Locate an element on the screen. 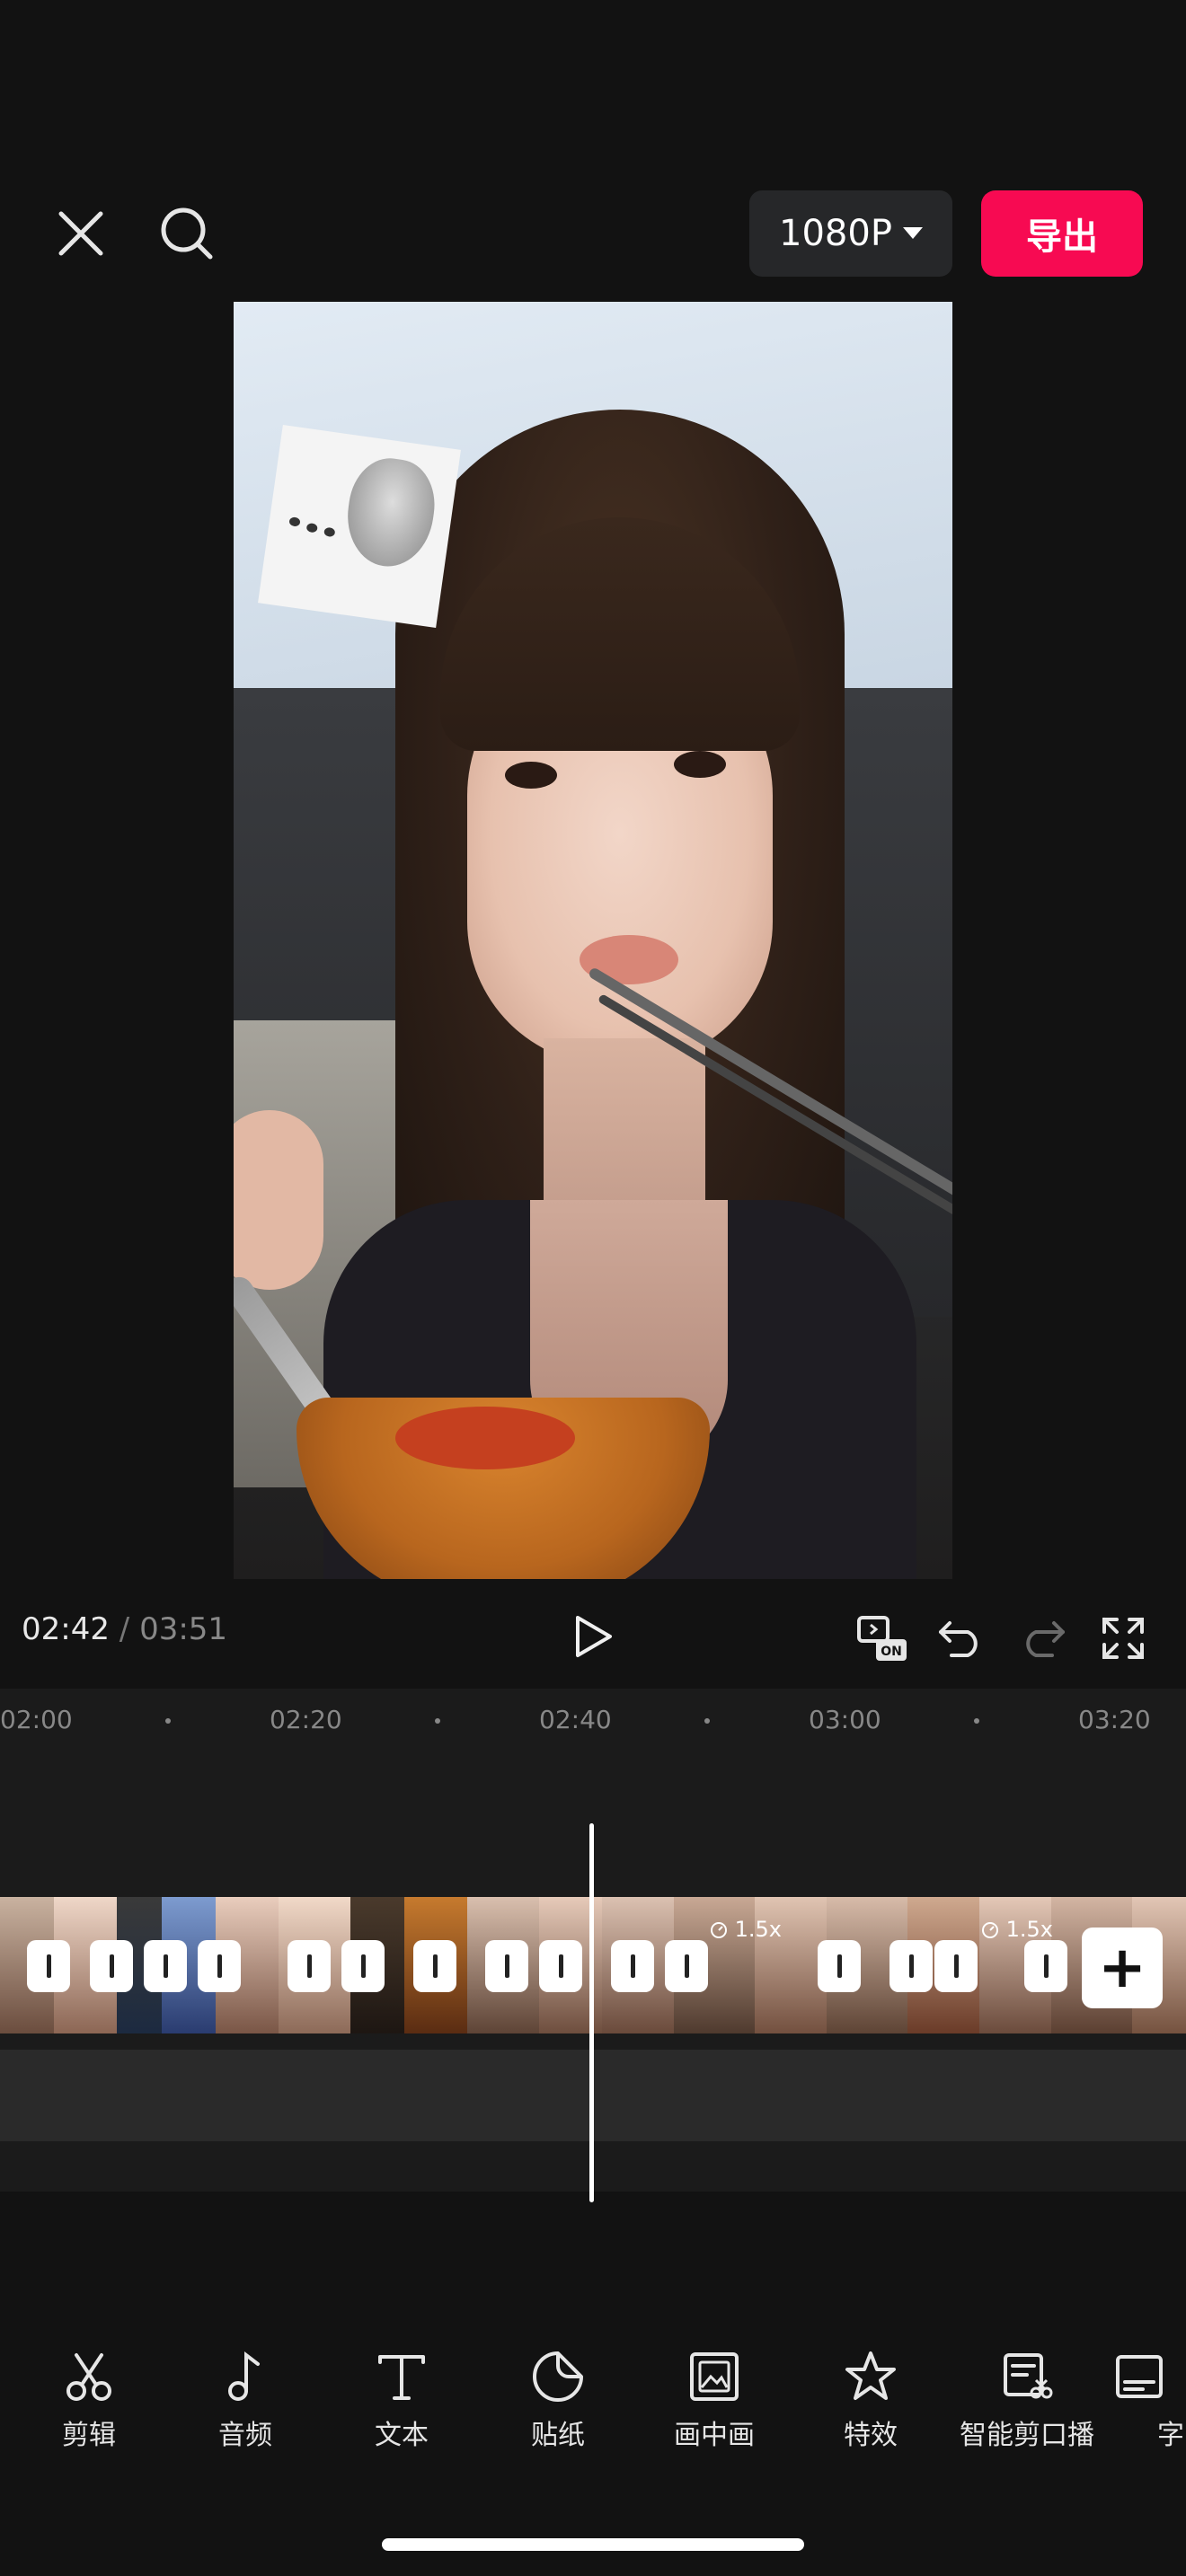  tool-label: 文本 is located at coordinates (402, 2435).